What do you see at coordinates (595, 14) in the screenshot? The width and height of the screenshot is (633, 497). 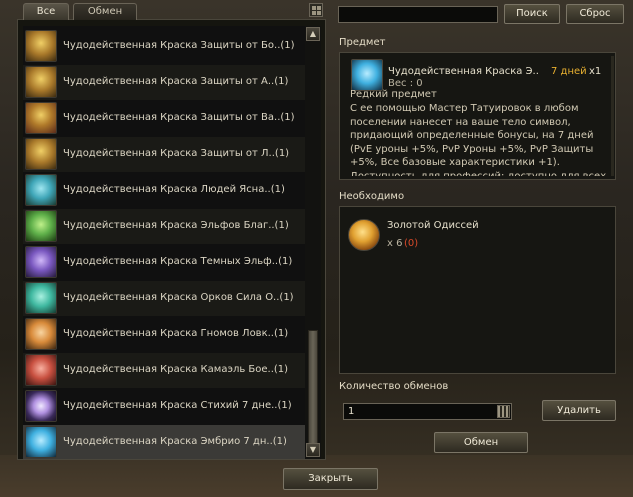 I see `reset-button: Сброс` at bounding box center [595, 14].